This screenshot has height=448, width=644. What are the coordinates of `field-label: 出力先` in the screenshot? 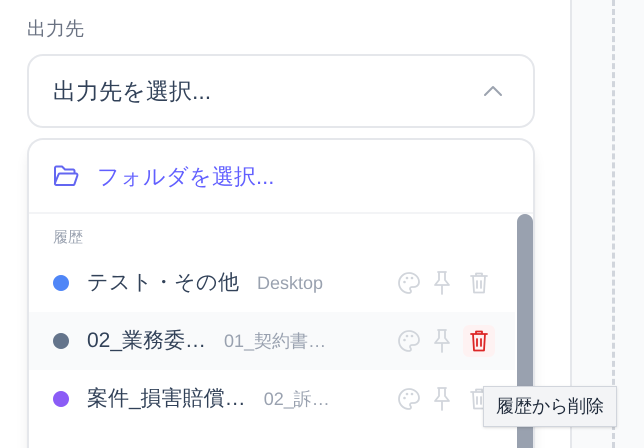 It's located at (56, 30).